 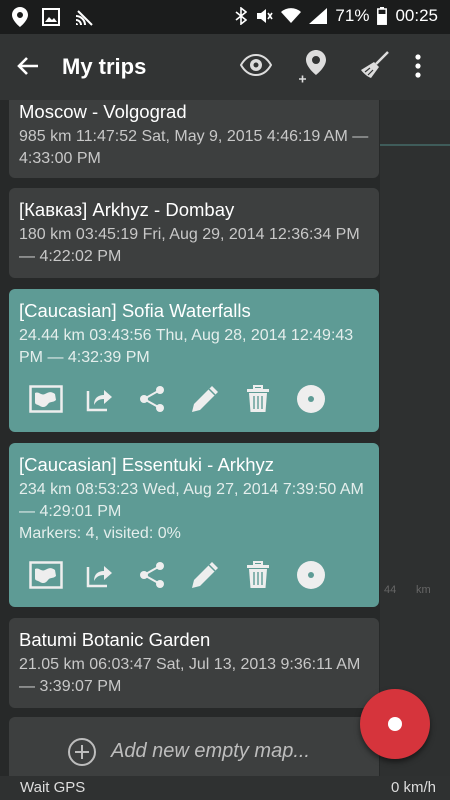 I want to click on wifi-icon, so click(x=291, y=16).